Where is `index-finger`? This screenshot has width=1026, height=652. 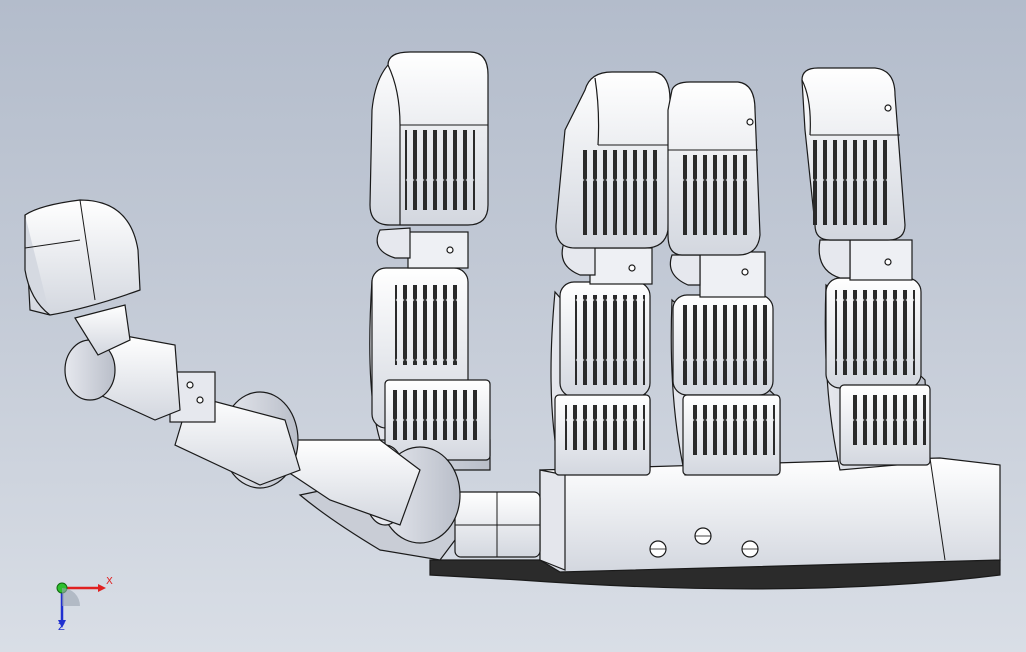 index-finger is located at coordinates (430, 261).